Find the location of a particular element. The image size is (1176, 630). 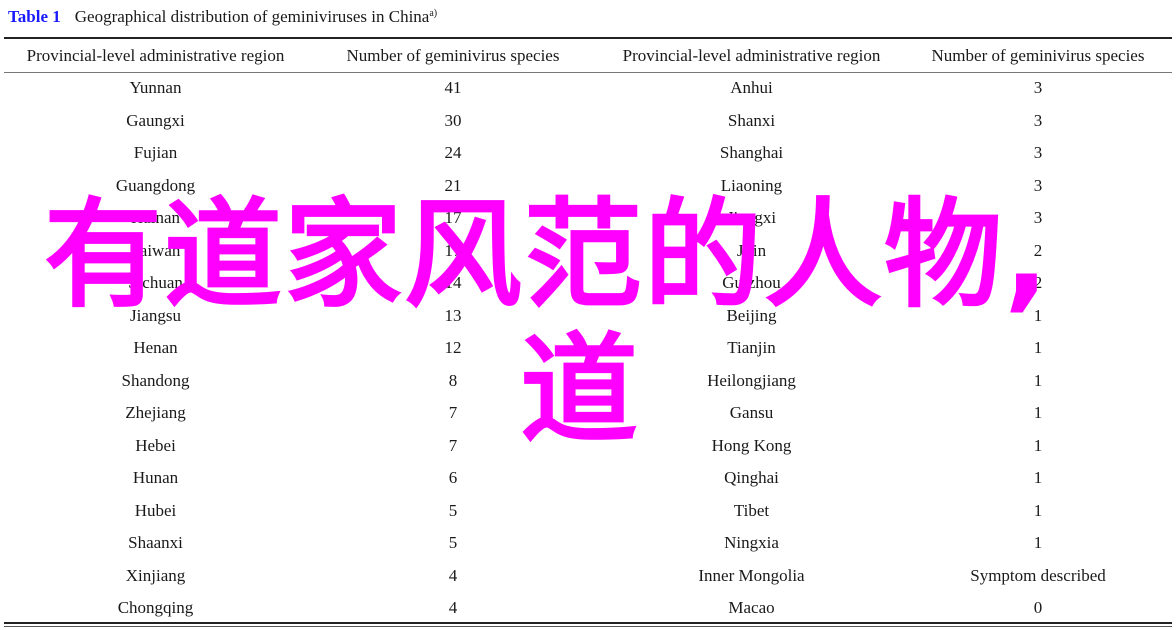

region-cell: Beijing is located at coordinates (751, 315).